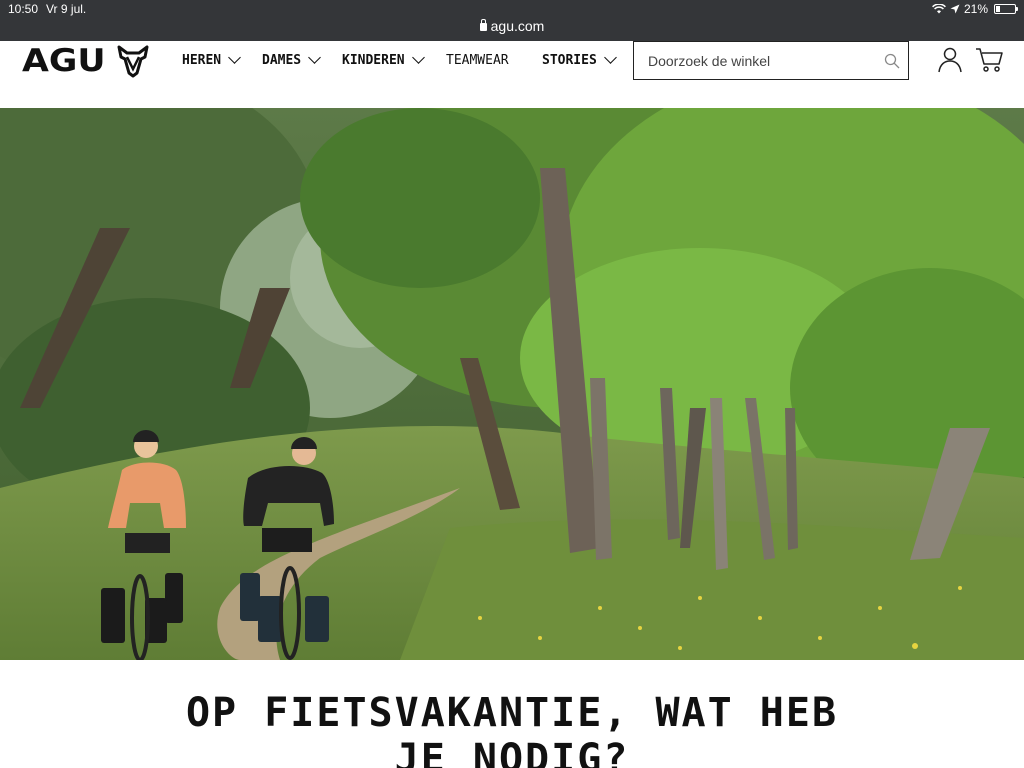 Image resolution: width=1024 pixels, height=768 pixels. I want to click on bull-head-icon, so click(133, 61).